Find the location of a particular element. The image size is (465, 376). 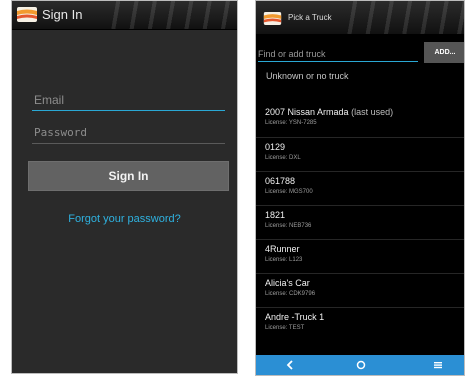

truck-license: License: NEB736 is located at coordinates (288, 226).